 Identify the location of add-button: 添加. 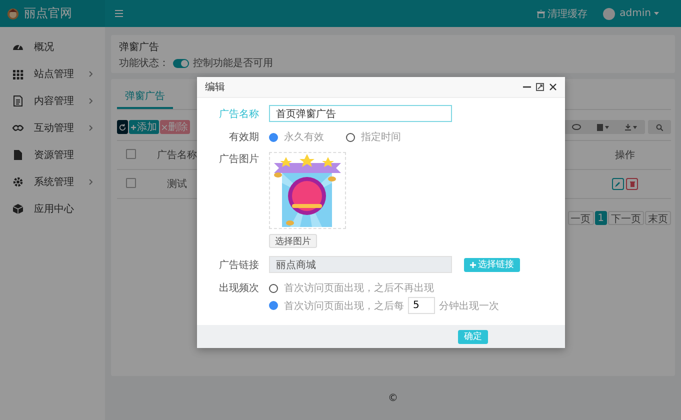
(144, 127).